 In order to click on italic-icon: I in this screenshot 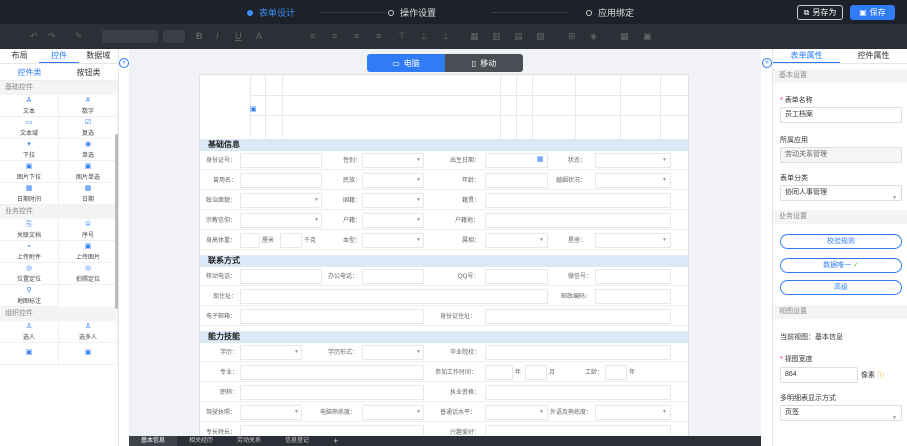, I will do `click(217, 36)`.